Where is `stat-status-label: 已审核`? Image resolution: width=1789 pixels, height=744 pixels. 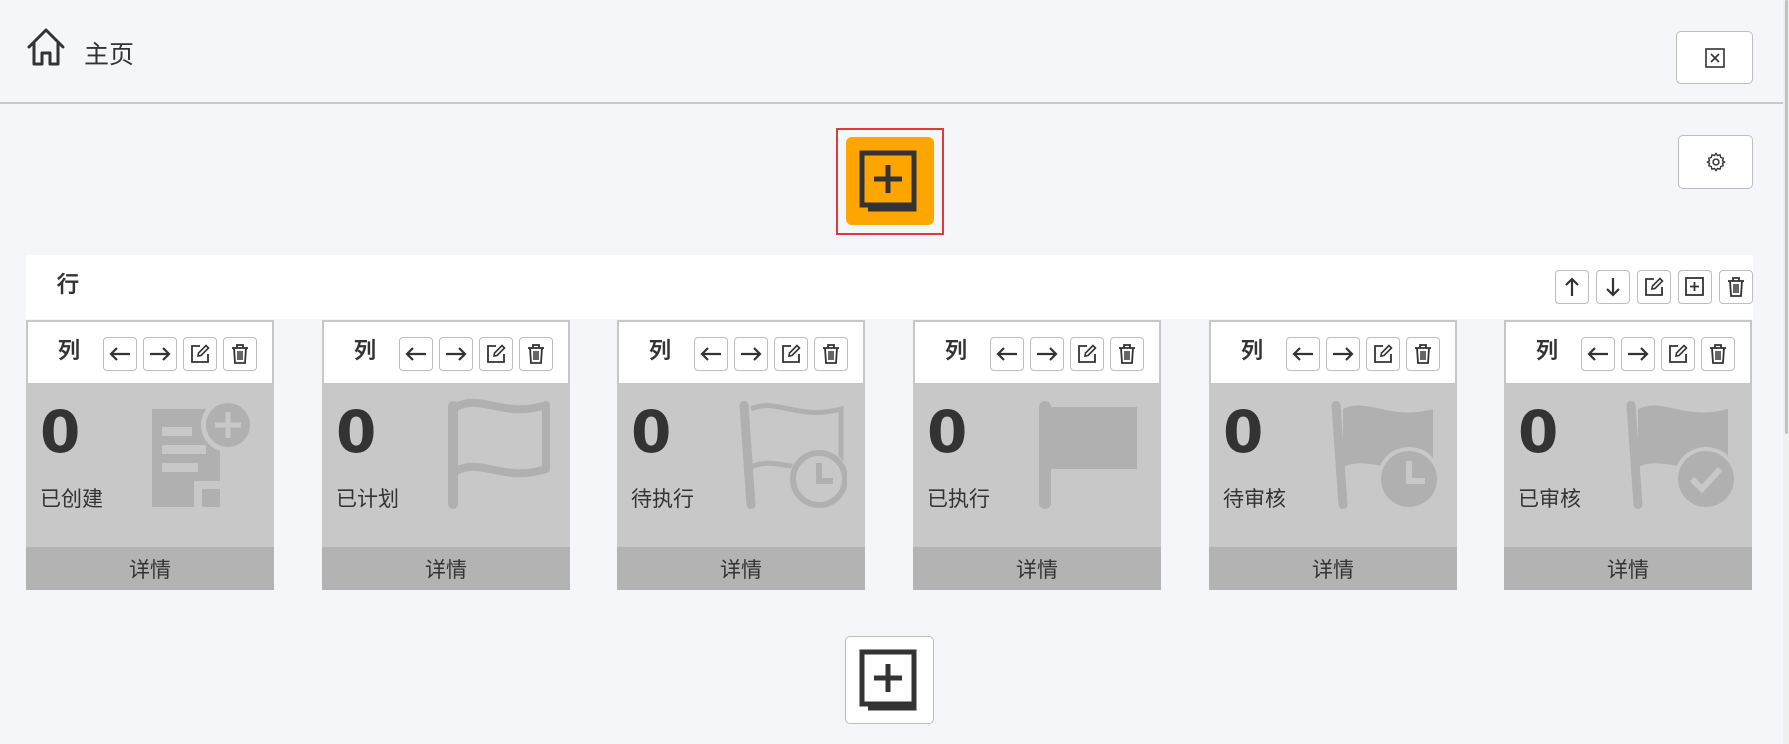 stat-status-label: 已审核 is located at coordinates (1549, 499).